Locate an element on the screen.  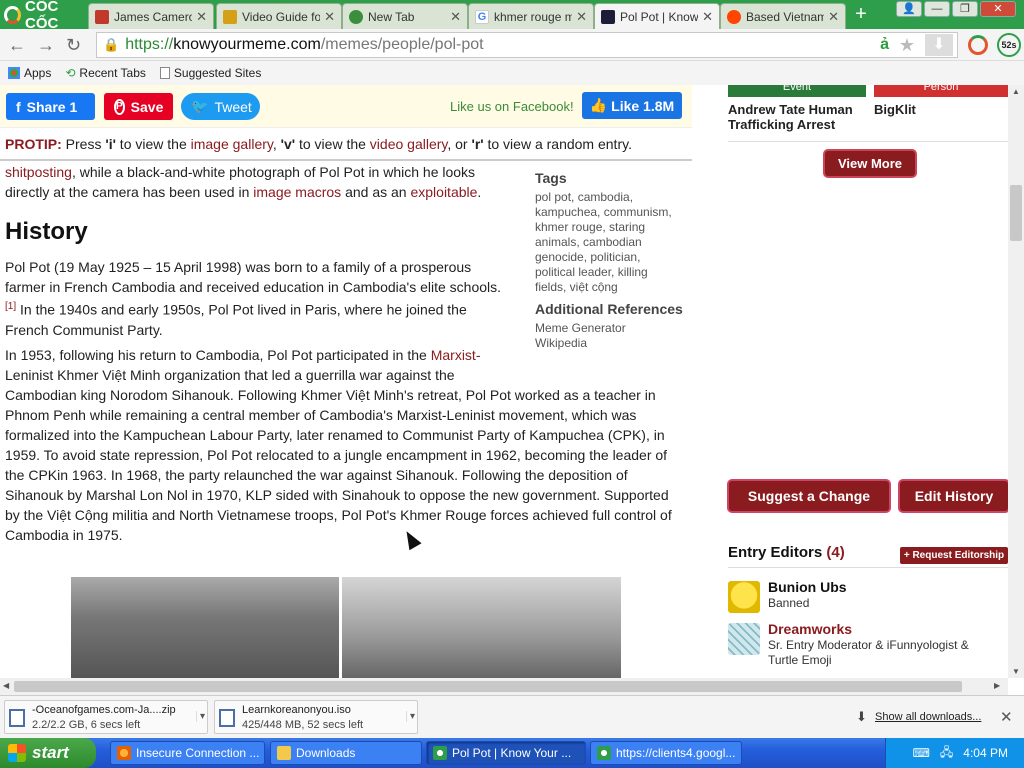
user-icon: 👤 is located at coordinates (909, 9).